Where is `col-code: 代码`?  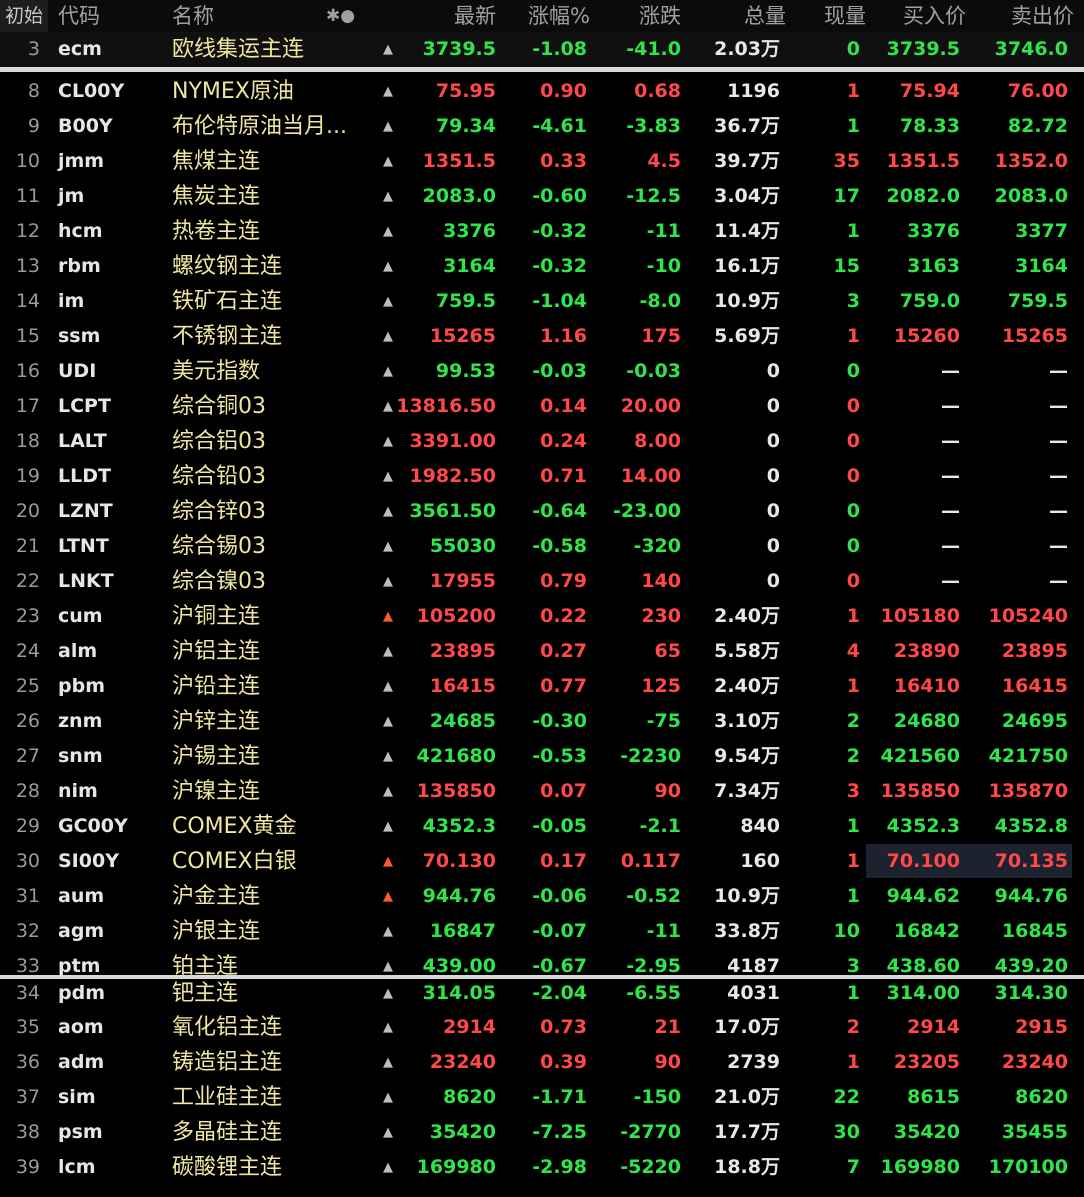 col-code: 代码 is located at coordinates (79, 16).